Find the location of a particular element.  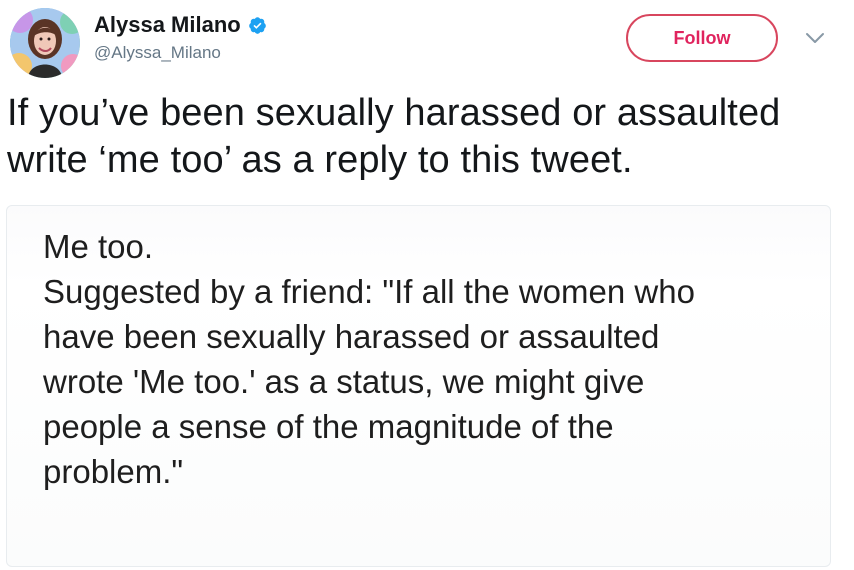

avatar is located at coordinates (45, 43).